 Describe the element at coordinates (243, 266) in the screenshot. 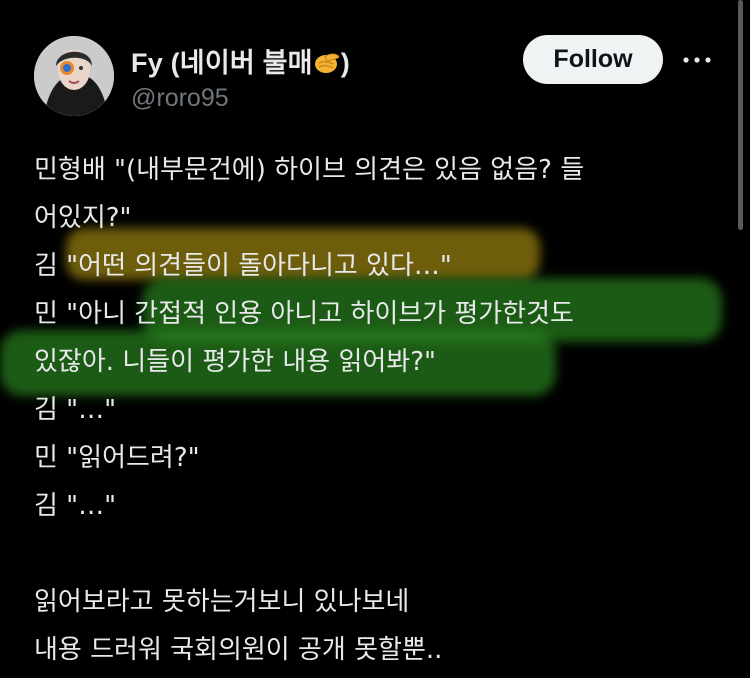

I see `tweet-line: 김 "어떤 의견들이 돌아다니고 있다…"` at that location.